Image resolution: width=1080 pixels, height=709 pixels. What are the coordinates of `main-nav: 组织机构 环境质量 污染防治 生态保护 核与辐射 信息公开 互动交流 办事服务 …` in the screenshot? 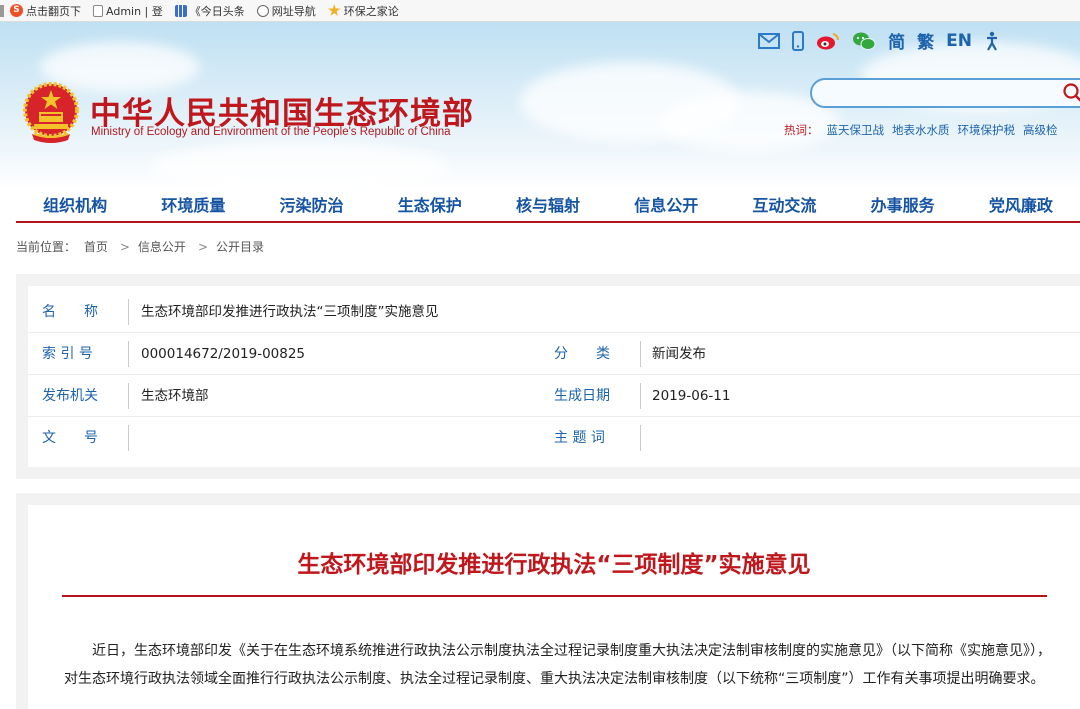 It's located at (548, 206).